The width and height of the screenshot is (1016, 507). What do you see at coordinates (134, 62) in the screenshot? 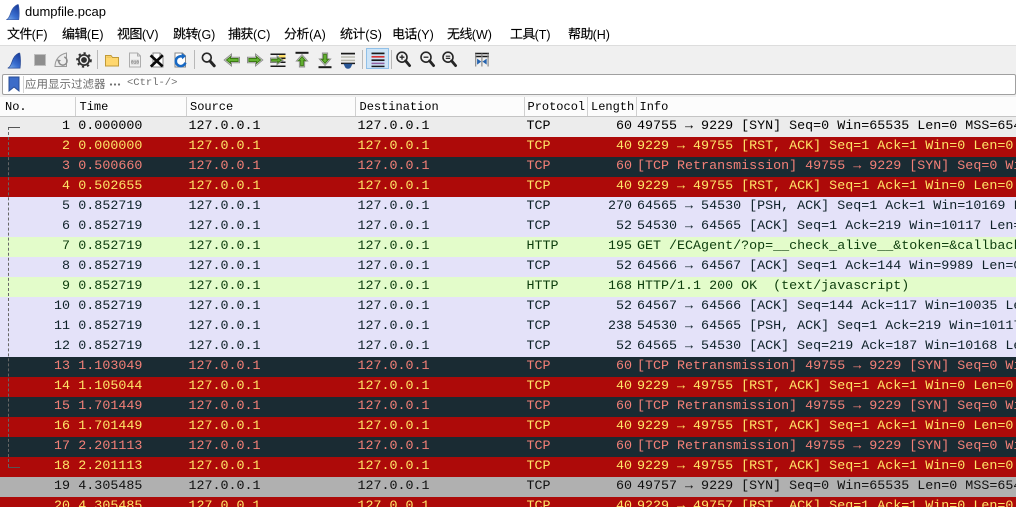
I see `svg-text: 010` at bounding box center [134, 62].